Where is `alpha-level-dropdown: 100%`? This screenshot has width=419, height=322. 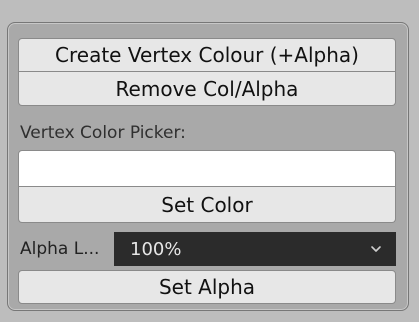
alpha-level-dropdown: 100% is located at coordinates (255, 249).